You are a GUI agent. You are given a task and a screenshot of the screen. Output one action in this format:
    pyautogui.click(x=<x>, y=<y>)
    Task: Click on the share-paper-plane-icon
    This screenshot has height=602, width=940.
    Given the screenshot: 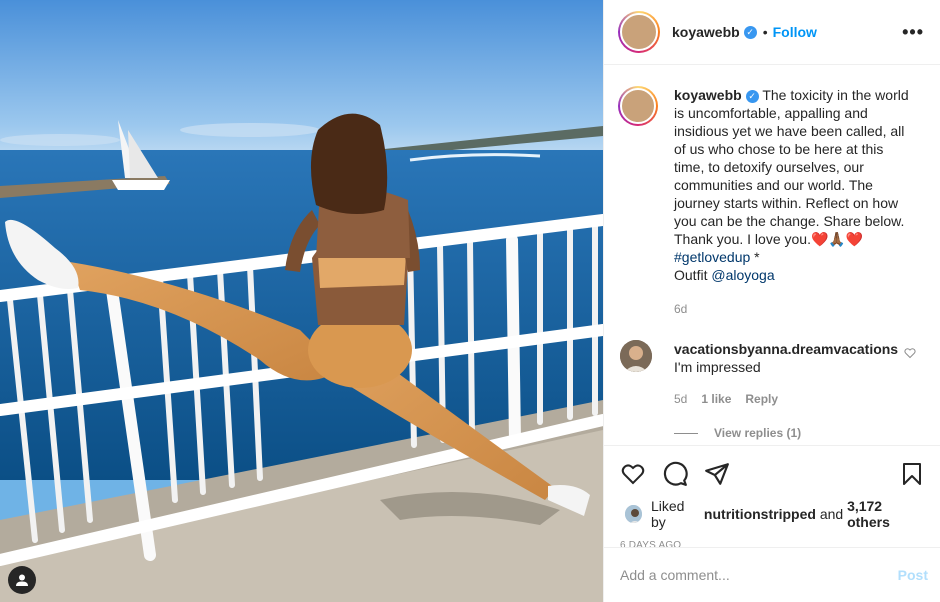 What is the action you would take?
    pyautogui.click(x=717, y=474)
    